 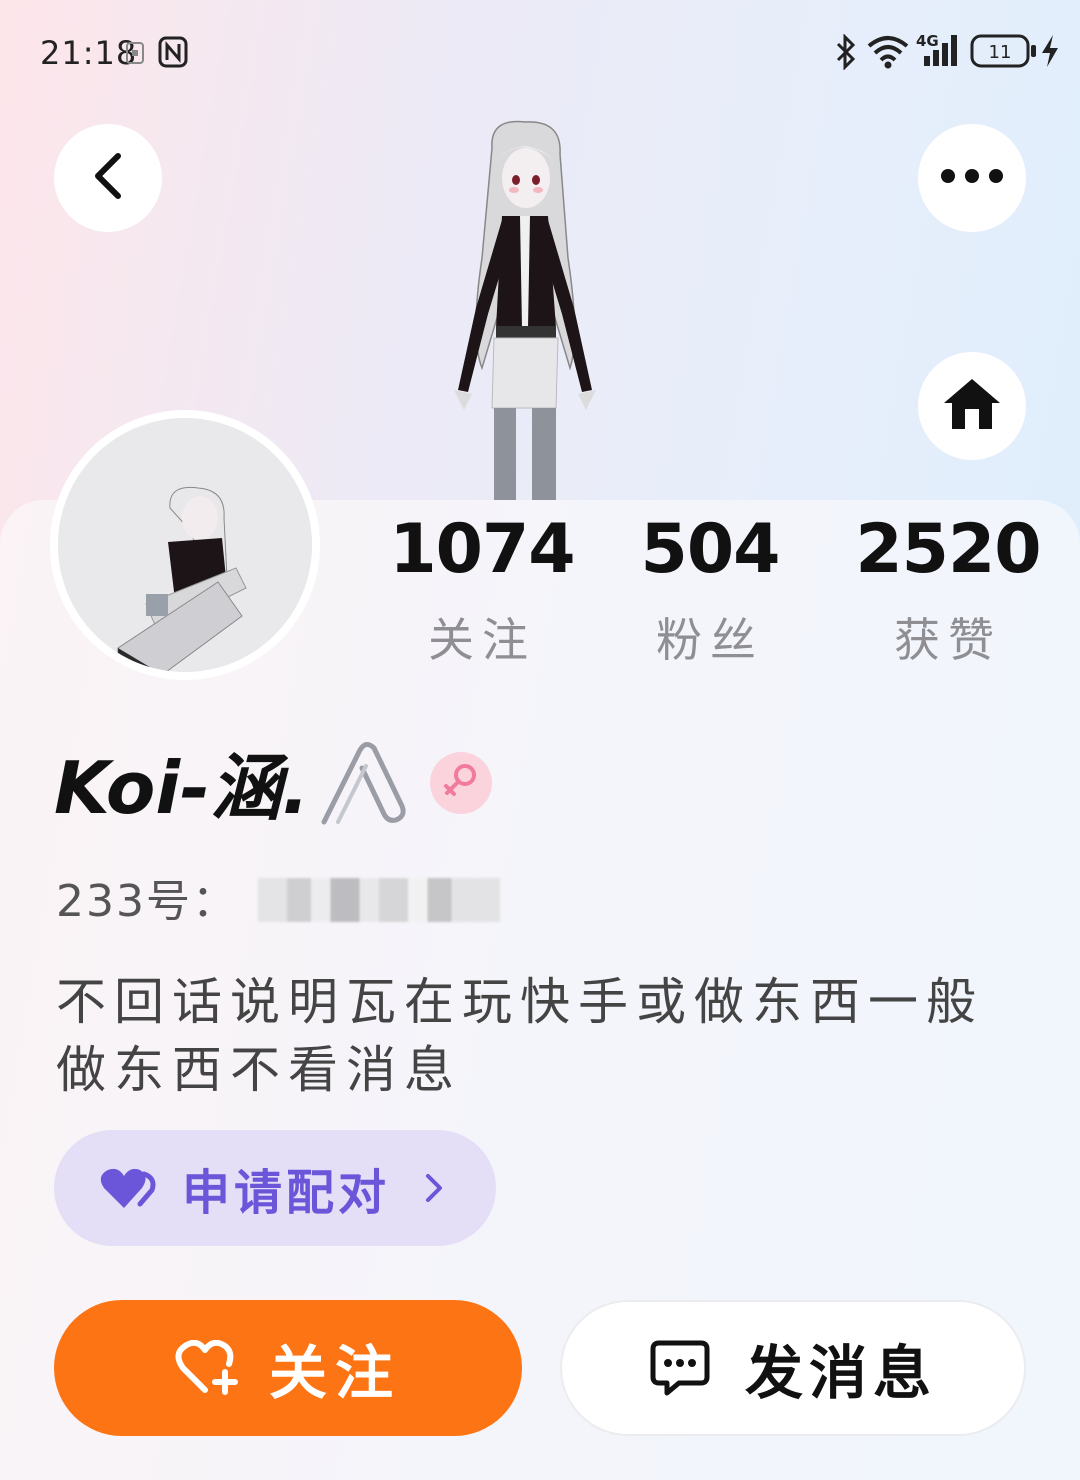 What do you see at coordinates (888, 54) in the screenshot?
I see `wifi-icon` at bounding box center [888, 54].